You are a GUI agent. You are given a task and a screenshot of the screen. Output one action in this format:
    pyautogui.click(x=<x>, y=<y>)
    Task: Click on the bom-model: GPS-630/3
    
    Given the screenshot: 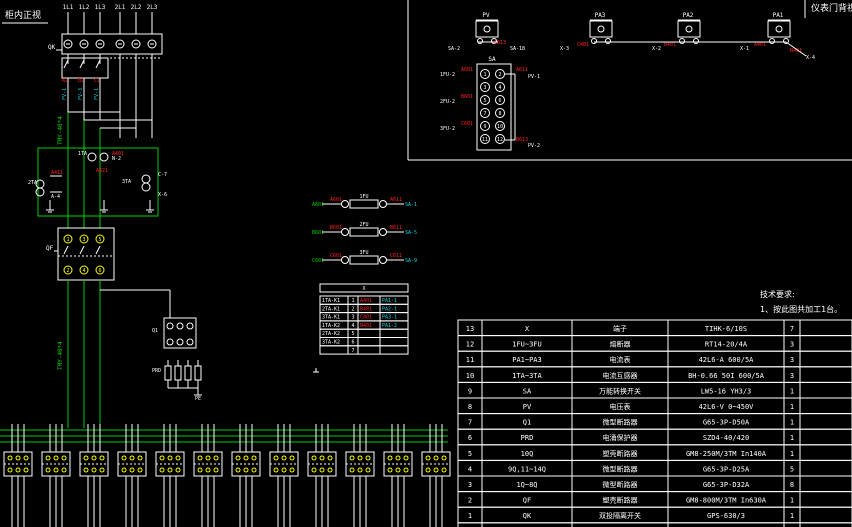 What is the action you would take?
    pyautogui.click(x=726, y=516)
    